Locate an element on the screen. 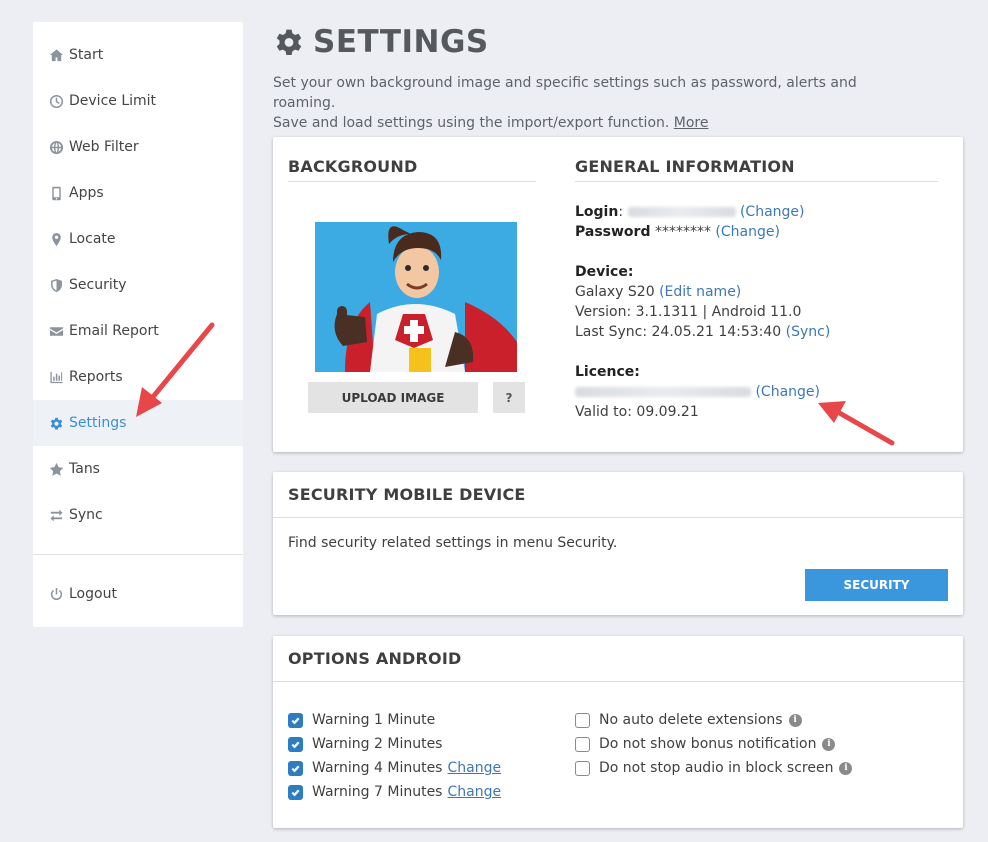 The image size is (988, 842). sidebar-item-label: Sync is located at coordinates (86, 515).